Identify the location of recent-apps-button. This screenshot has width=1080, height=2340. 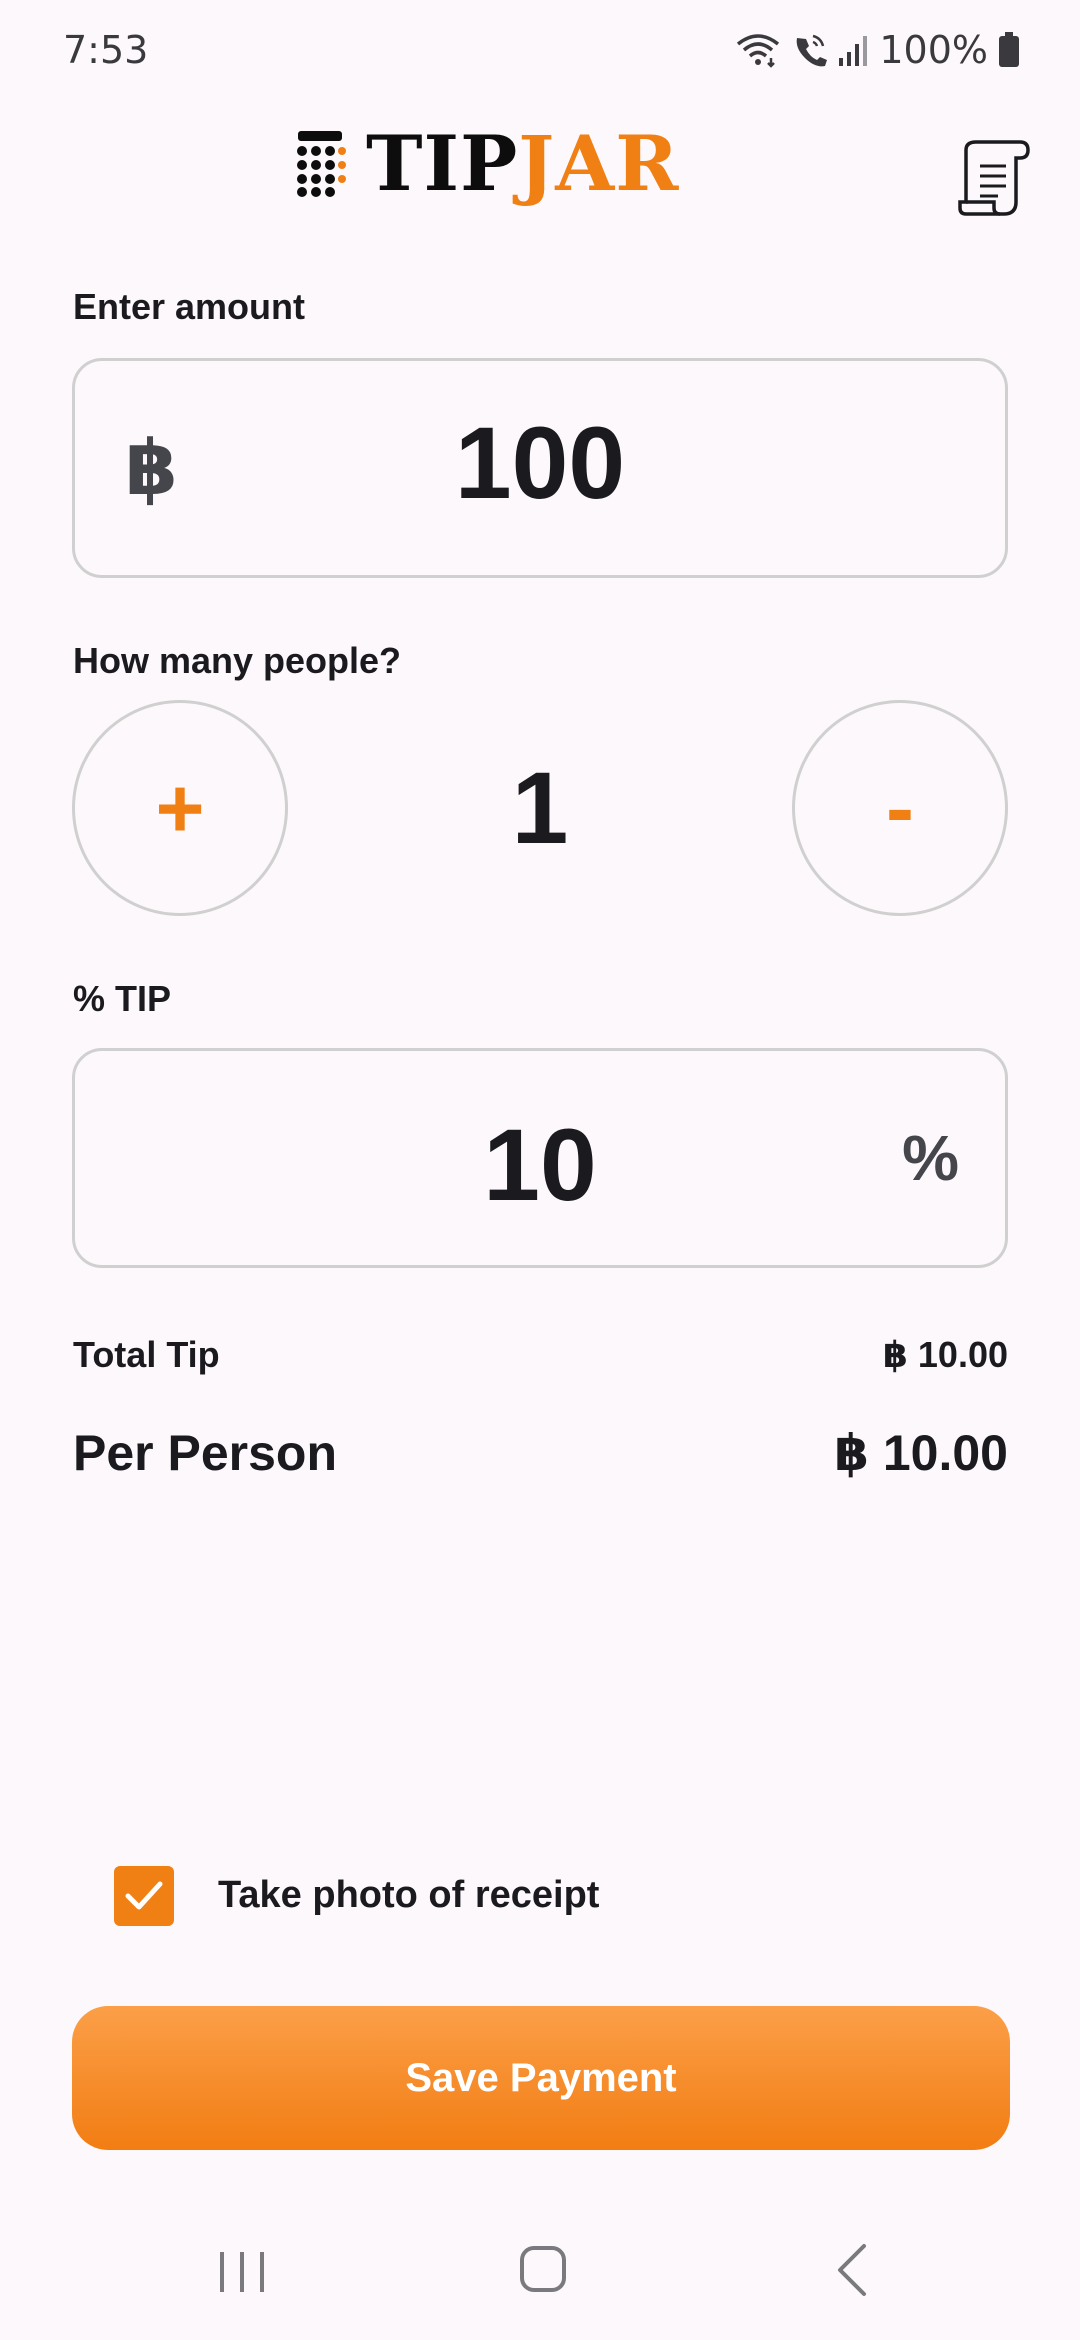
(242, 2272).